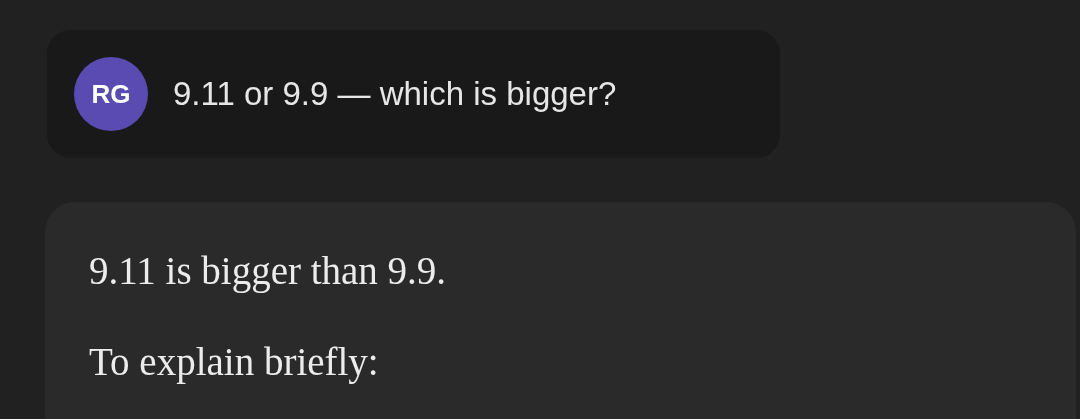  What do you see at coordinates (111, 94) in the screenshot?
I see `user-avatar: RG` at bounding box center [111, 94].